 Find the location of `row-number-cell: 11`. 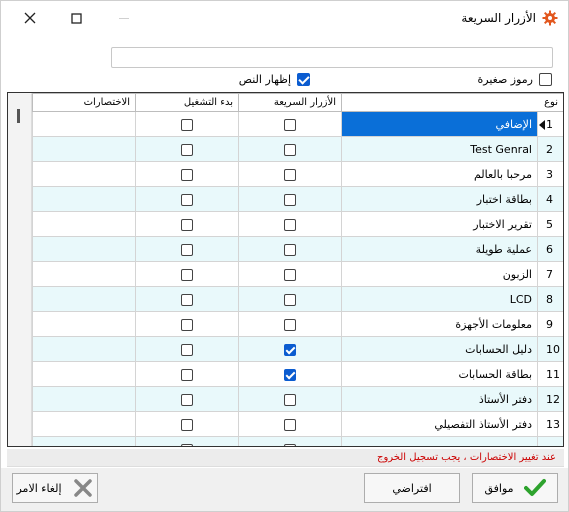

row-number-cell: 11 is located at coordinates (549, 374).